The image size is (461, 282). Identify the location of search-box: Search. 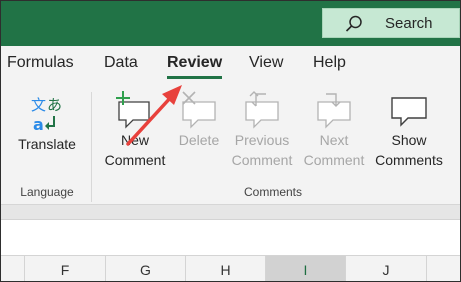
(391, 23).